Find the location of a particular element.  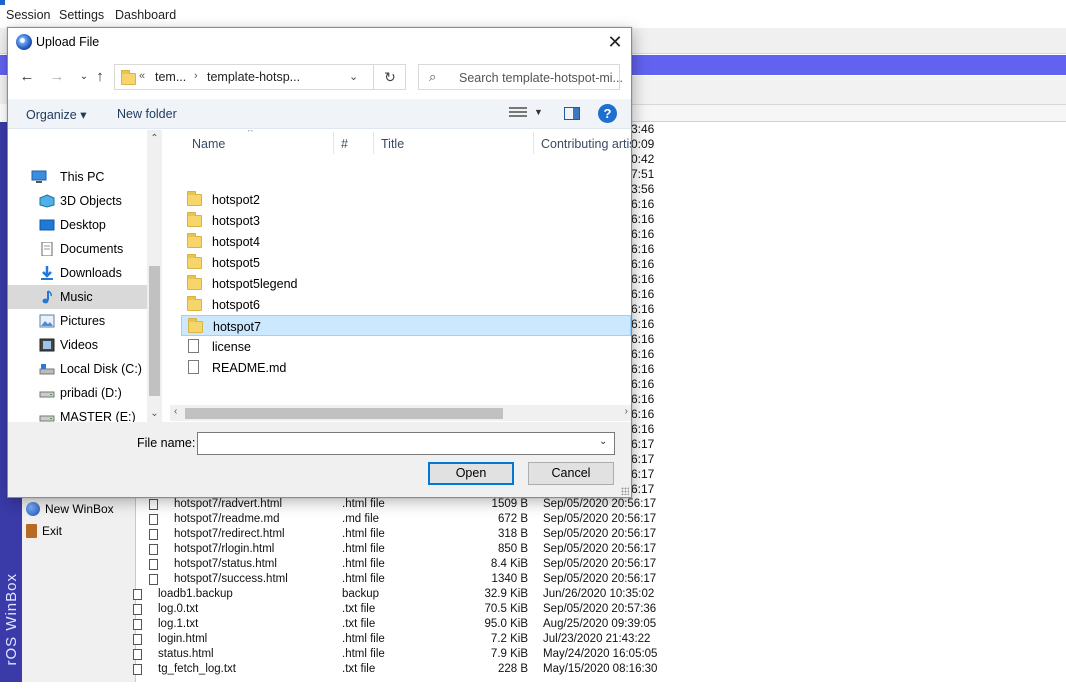

file-name: hotspot5 is located at coordinates (236, 263).